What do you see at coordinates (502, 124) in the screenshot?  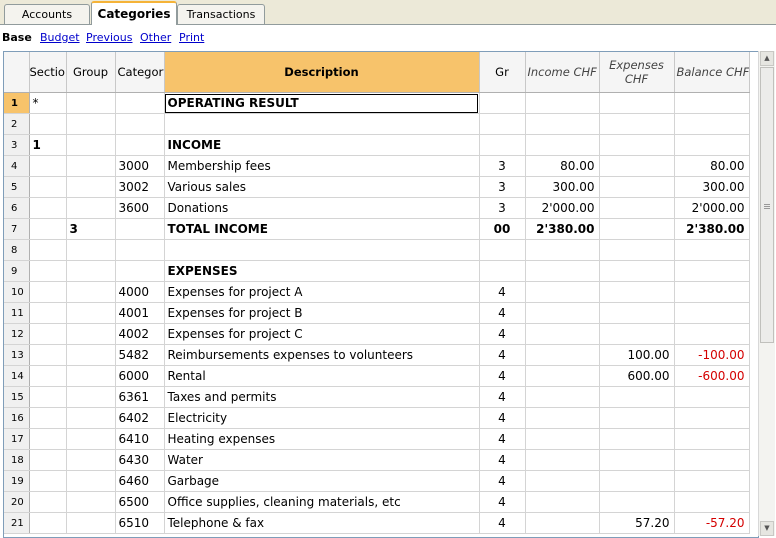 I see `gr-cell` at bounding box center [502, 124].